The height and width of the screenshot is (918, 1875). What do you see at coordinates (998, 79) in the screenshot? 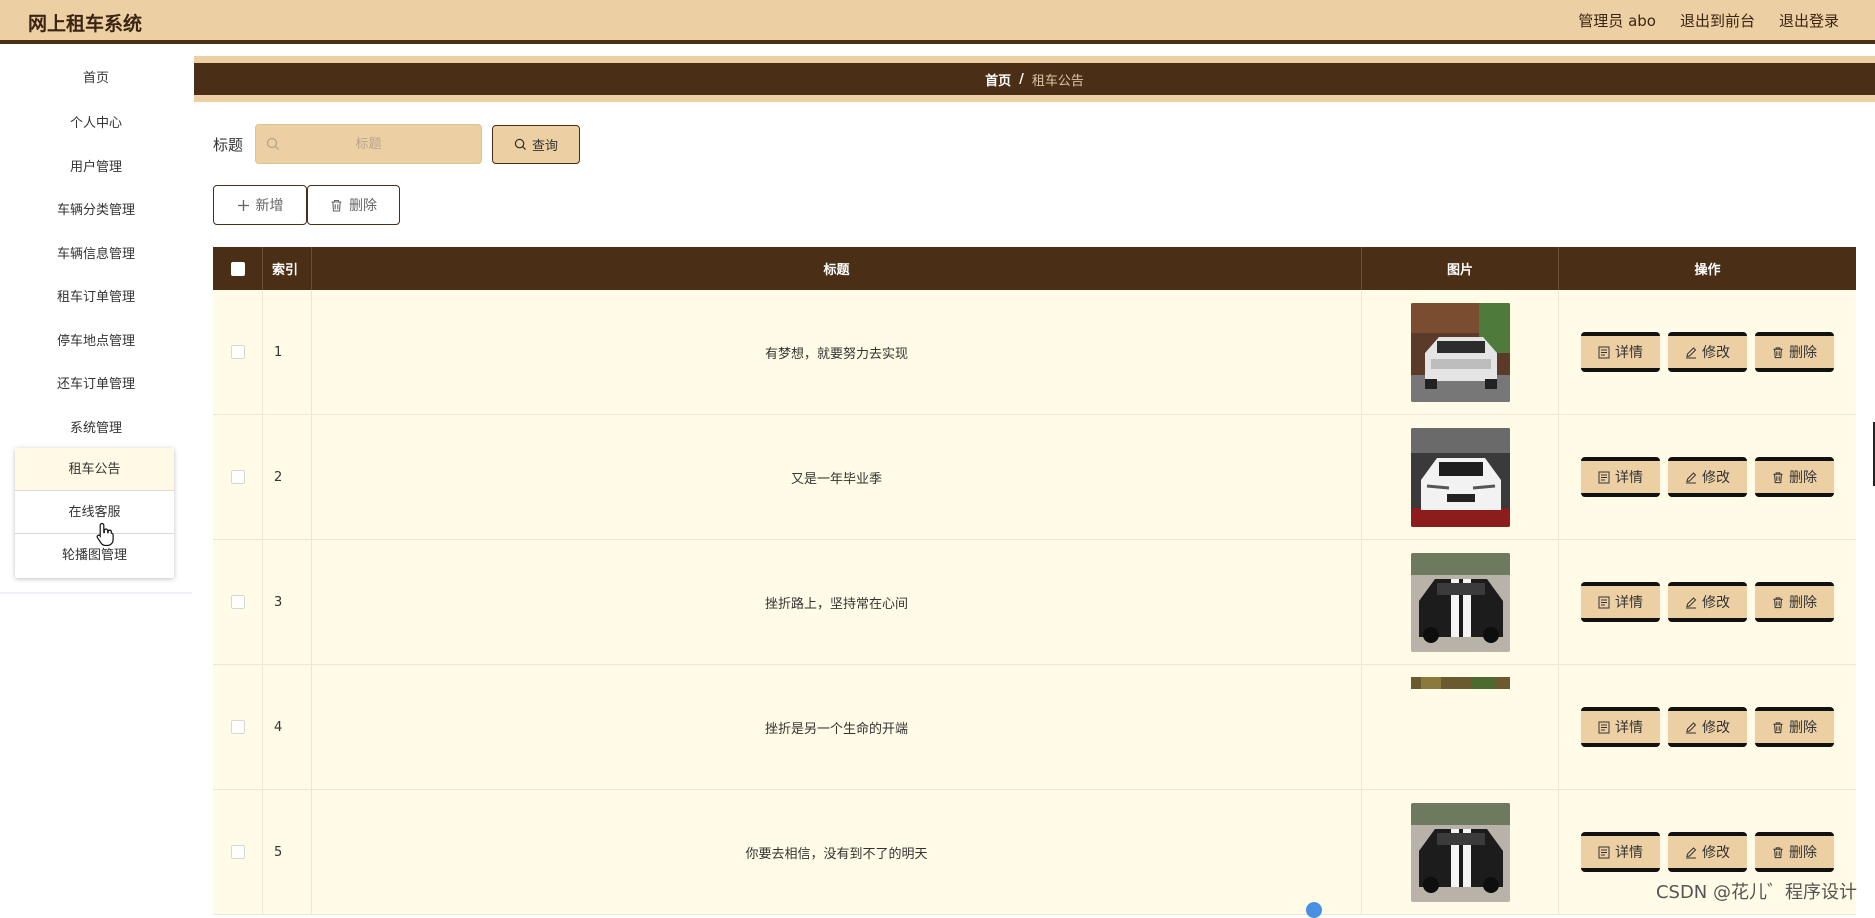
I see `breadcrumb-home: 首页` at bounding box center [998, 79].